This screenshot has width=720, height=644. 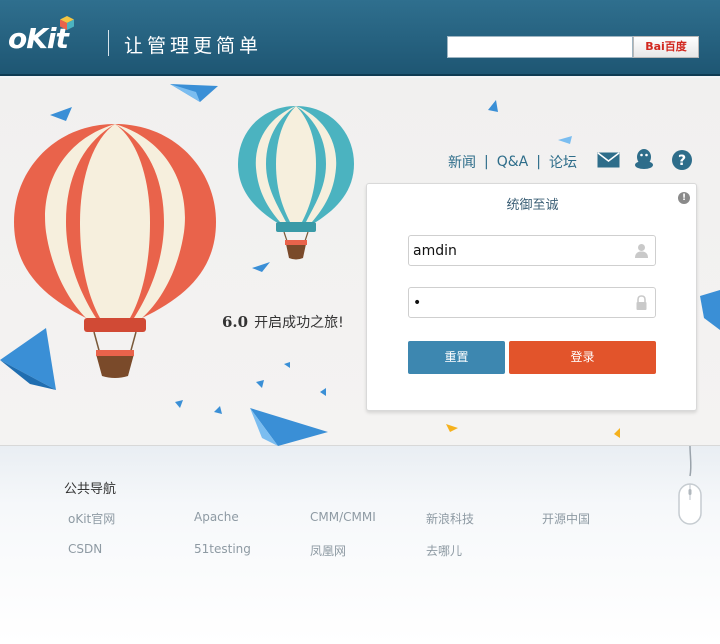 I want to click on nav-news-link: 新闻, so click(x=462, y=162).